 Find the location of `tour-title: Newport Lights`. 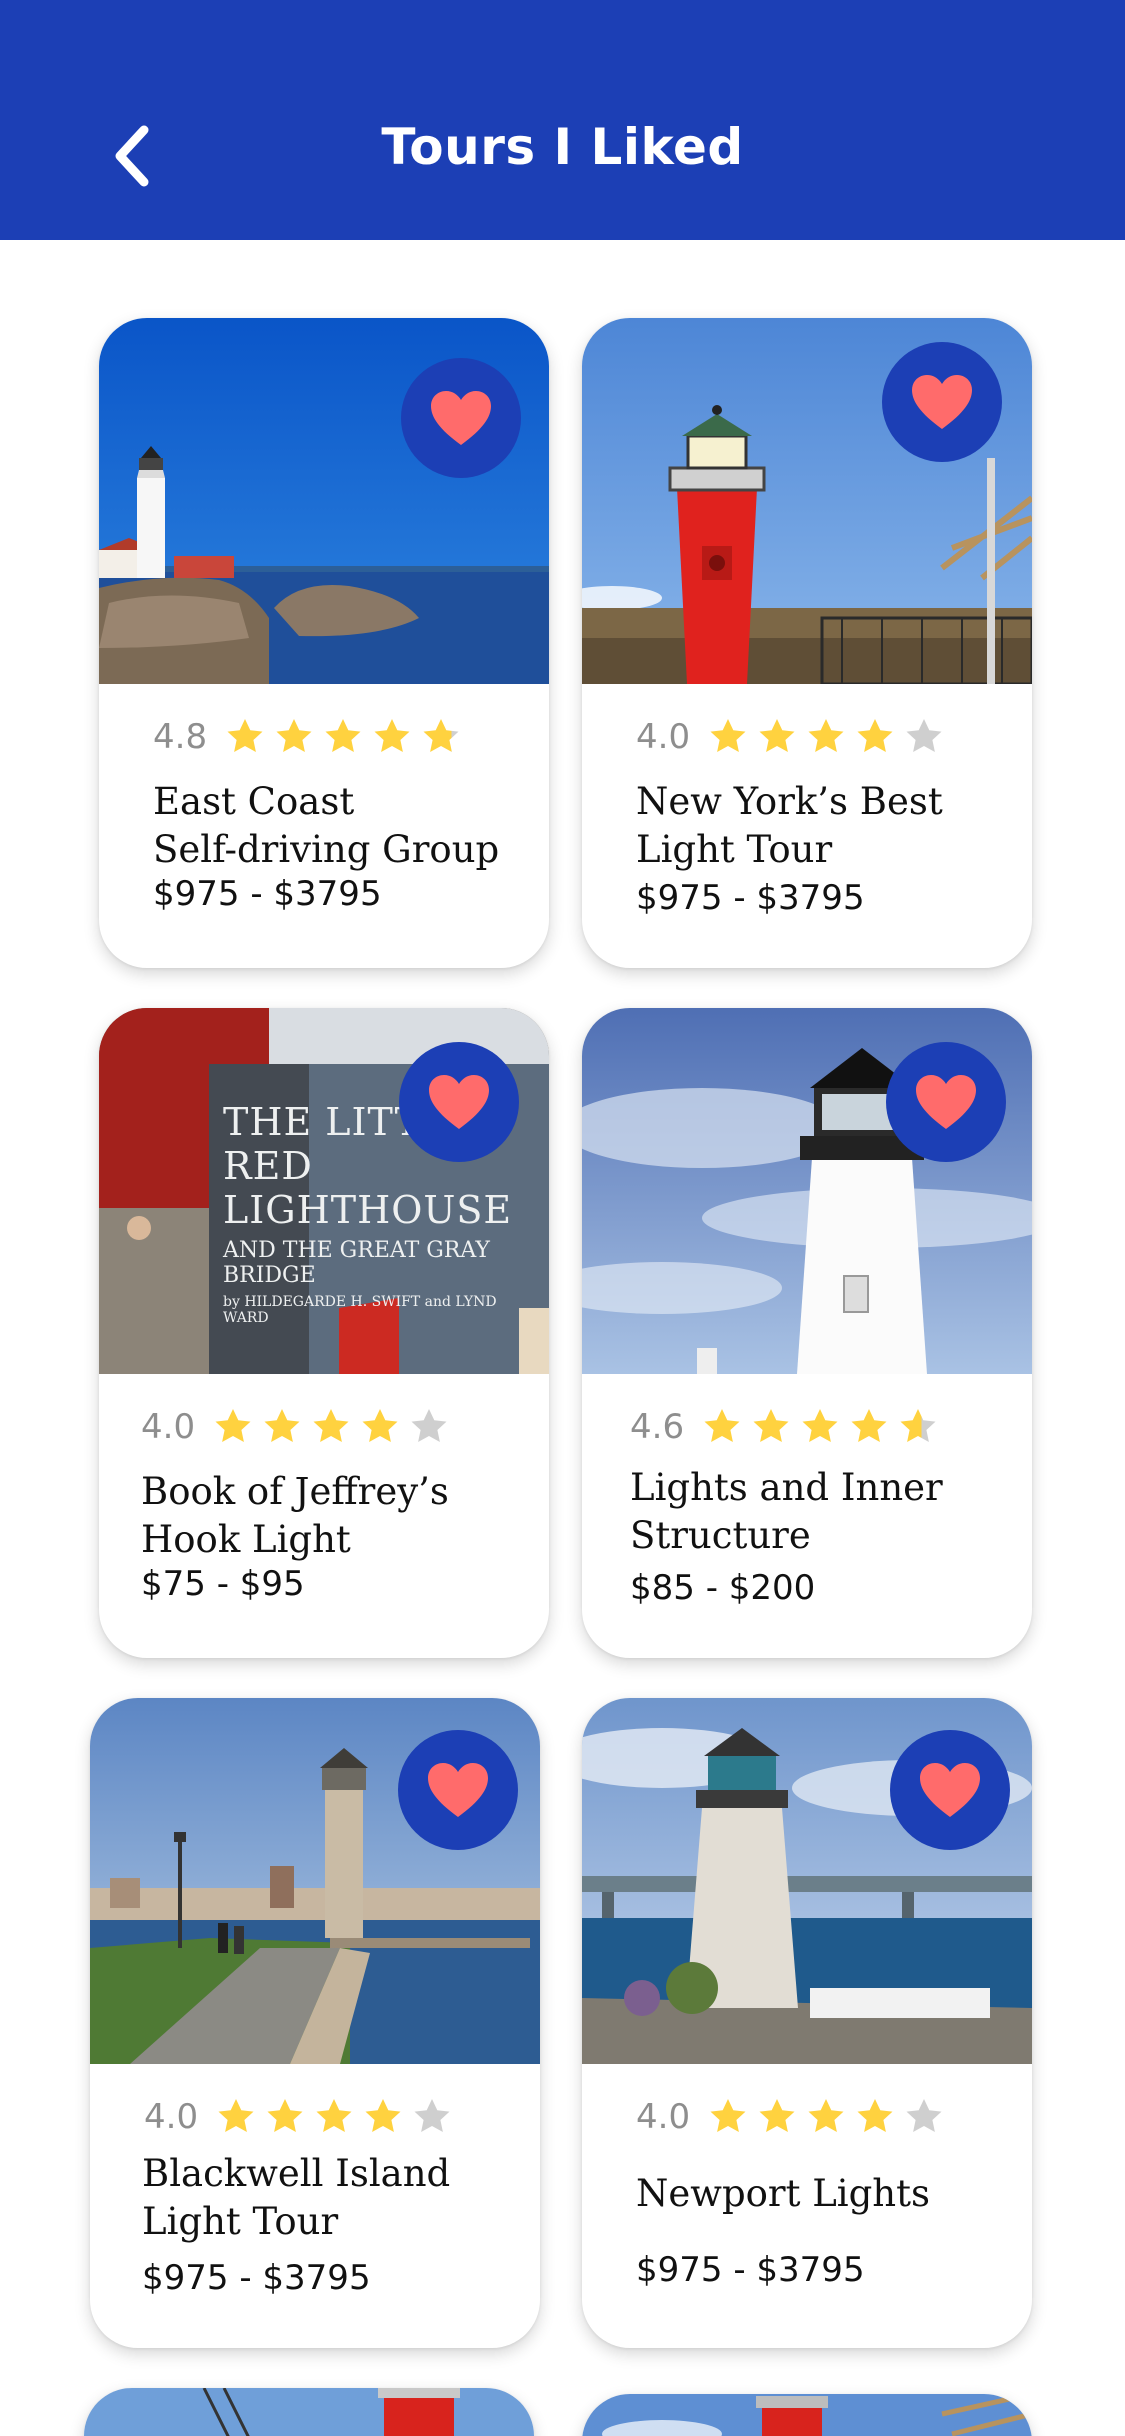

tour-title: Newport Lights is located at coordinates (783, 2193).